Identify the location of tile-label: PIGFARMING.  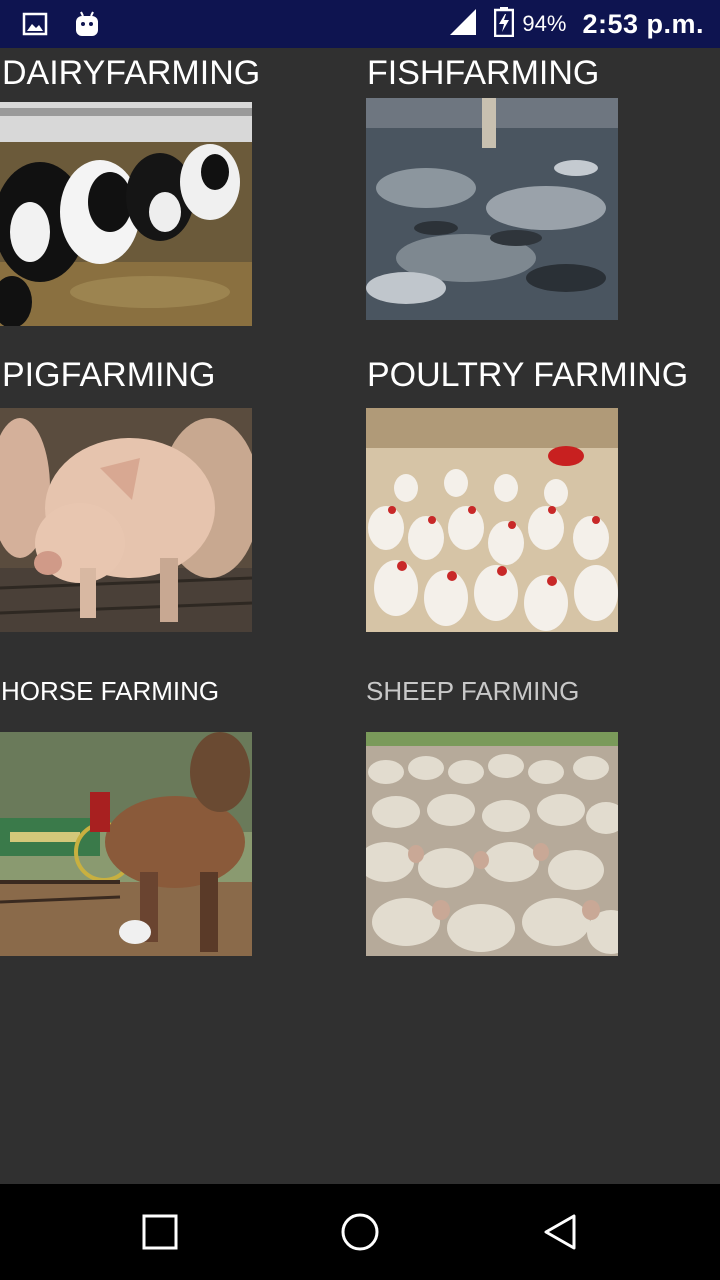
(109, 375).